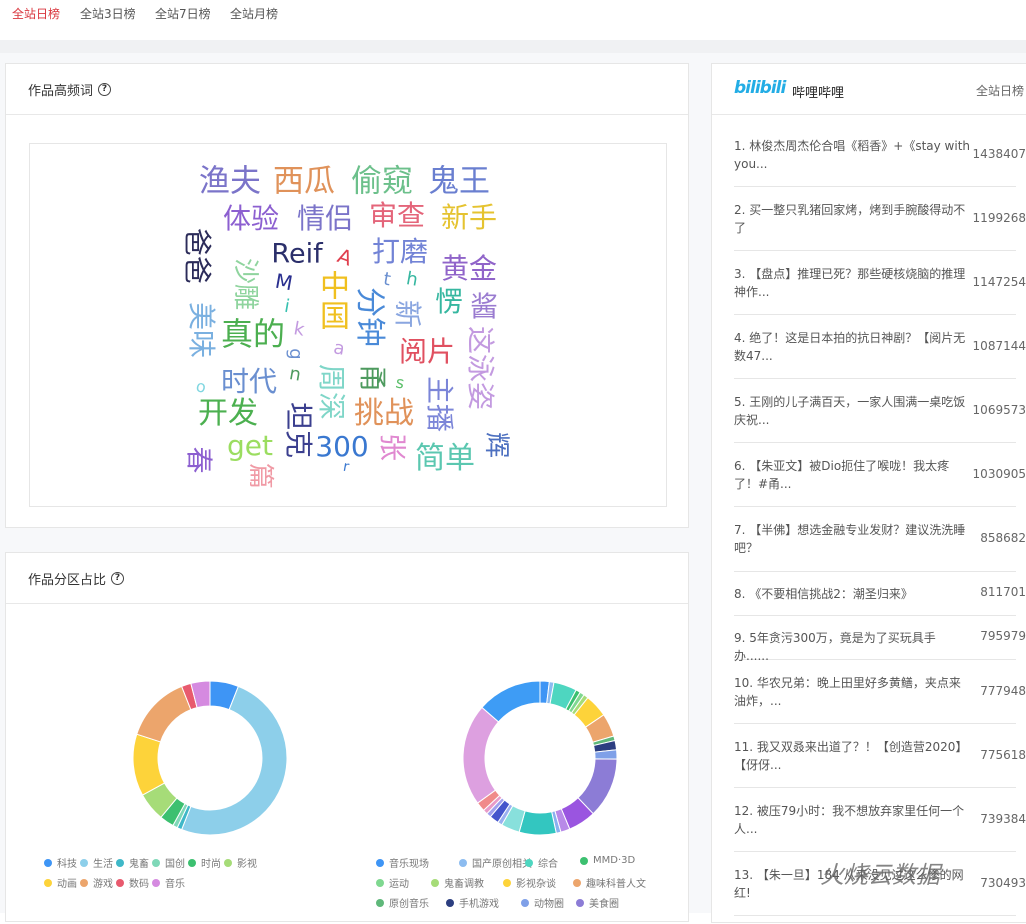  I want to click on ranking-item: 9. 5年贪污300万，竟是为了买玩具手办...... 795979, so click(880, 639).